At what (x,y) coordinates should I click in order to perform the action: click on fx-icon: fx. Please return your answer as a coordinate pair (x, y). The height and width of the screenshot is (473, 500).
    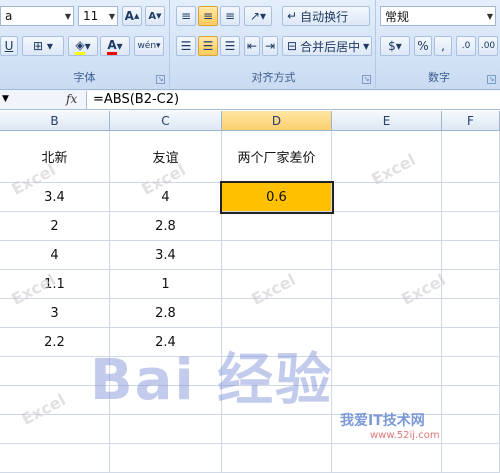
    Looking at the image, I should click on (71, 99).